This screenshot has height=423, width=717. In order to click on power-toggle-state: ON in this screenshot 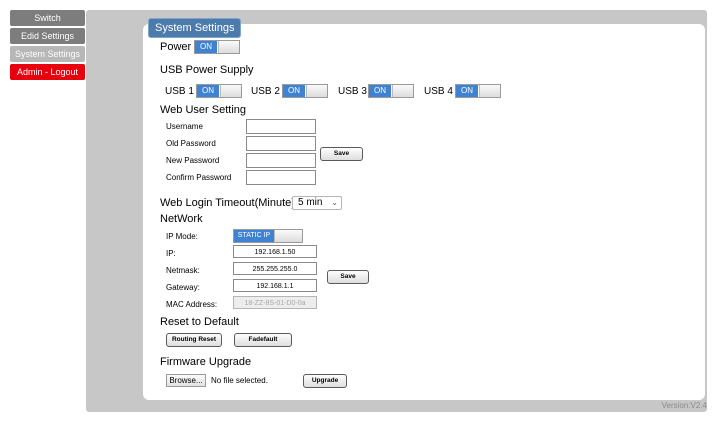, I will do `click(206, 47)`.